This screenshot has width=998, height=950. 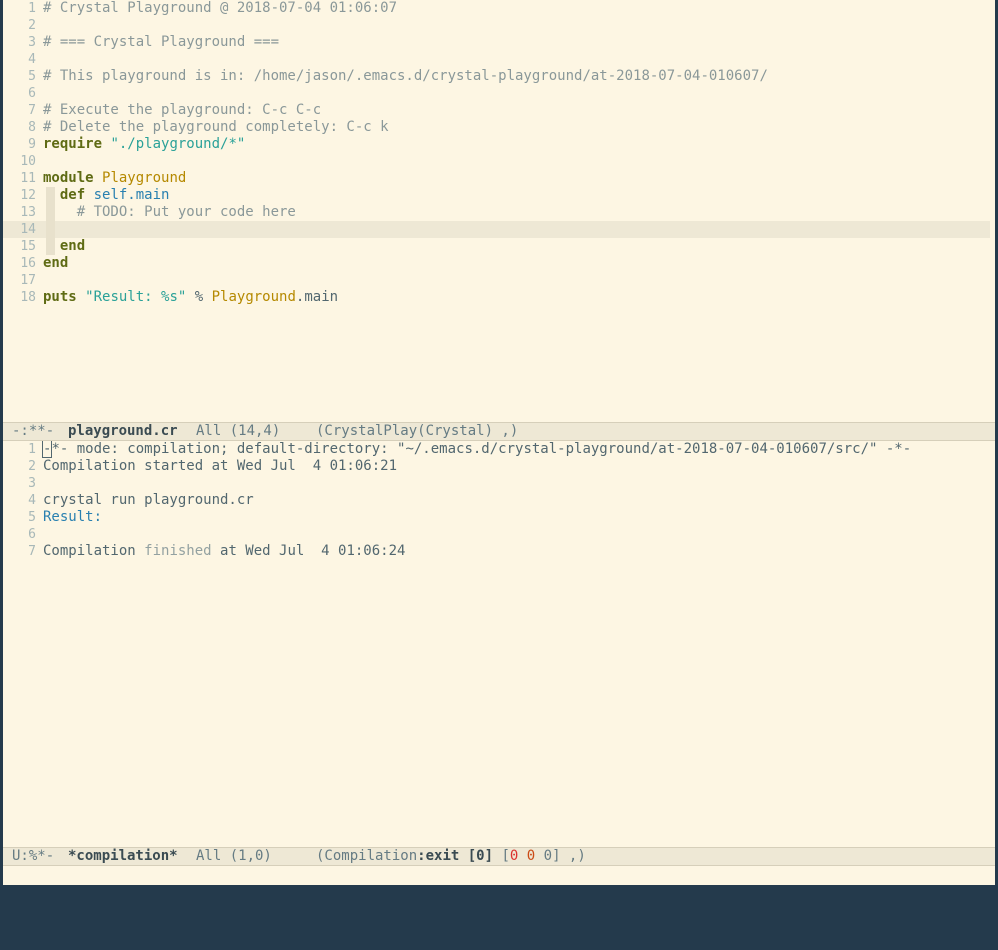 What do you see at coordinates (499, 178) in the screenshot?
I see `editor-line: 11 module Playground` at bounding box center [499, 178].